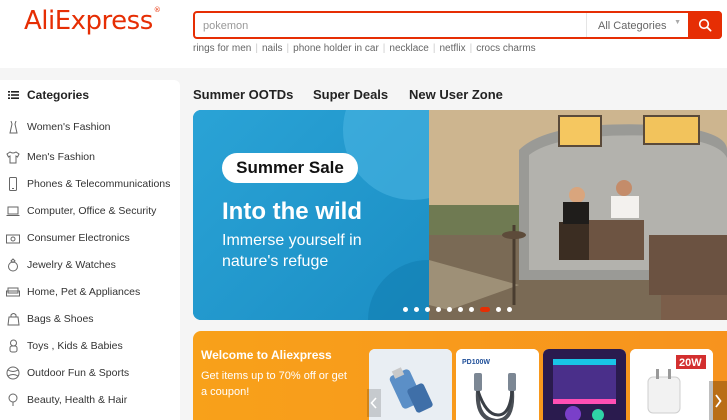 The image size is (727, 420). What do you see at coordinates (61, 157) in the screenshot?
I see `sidebar-item-label: Men's Fashion` at bounding box center [61, 157].